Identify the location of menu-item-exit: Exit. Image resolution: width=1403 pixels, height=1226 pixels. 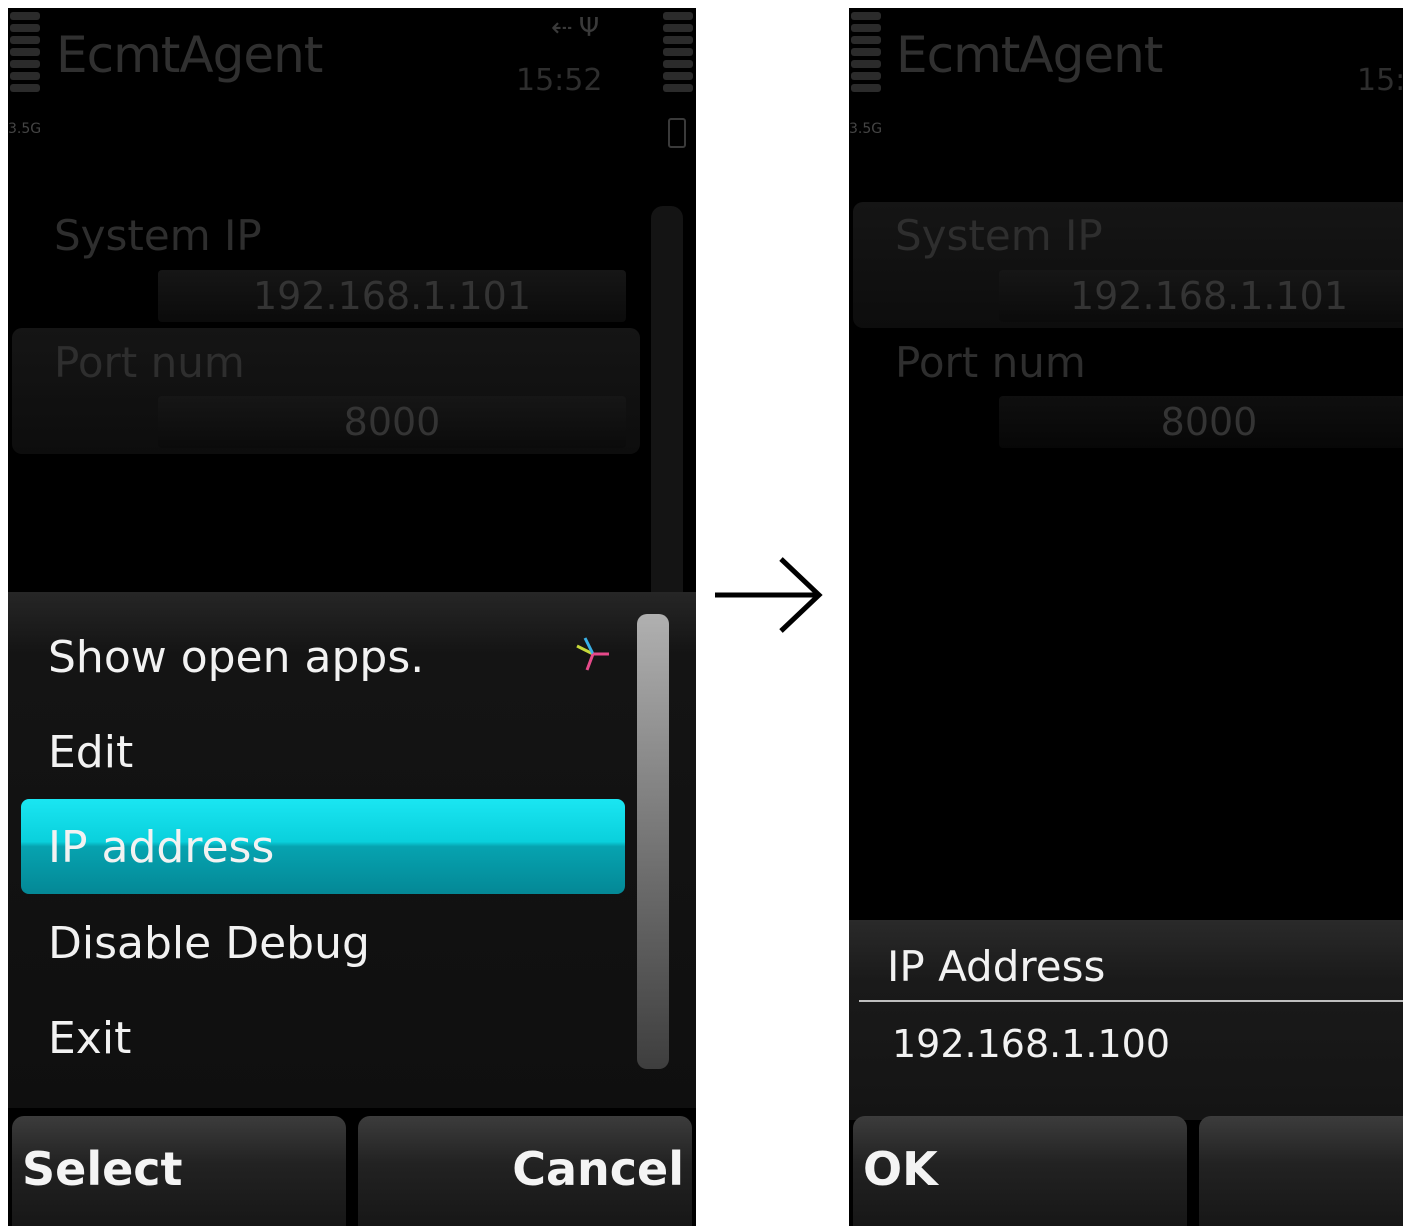
(89, 1038).